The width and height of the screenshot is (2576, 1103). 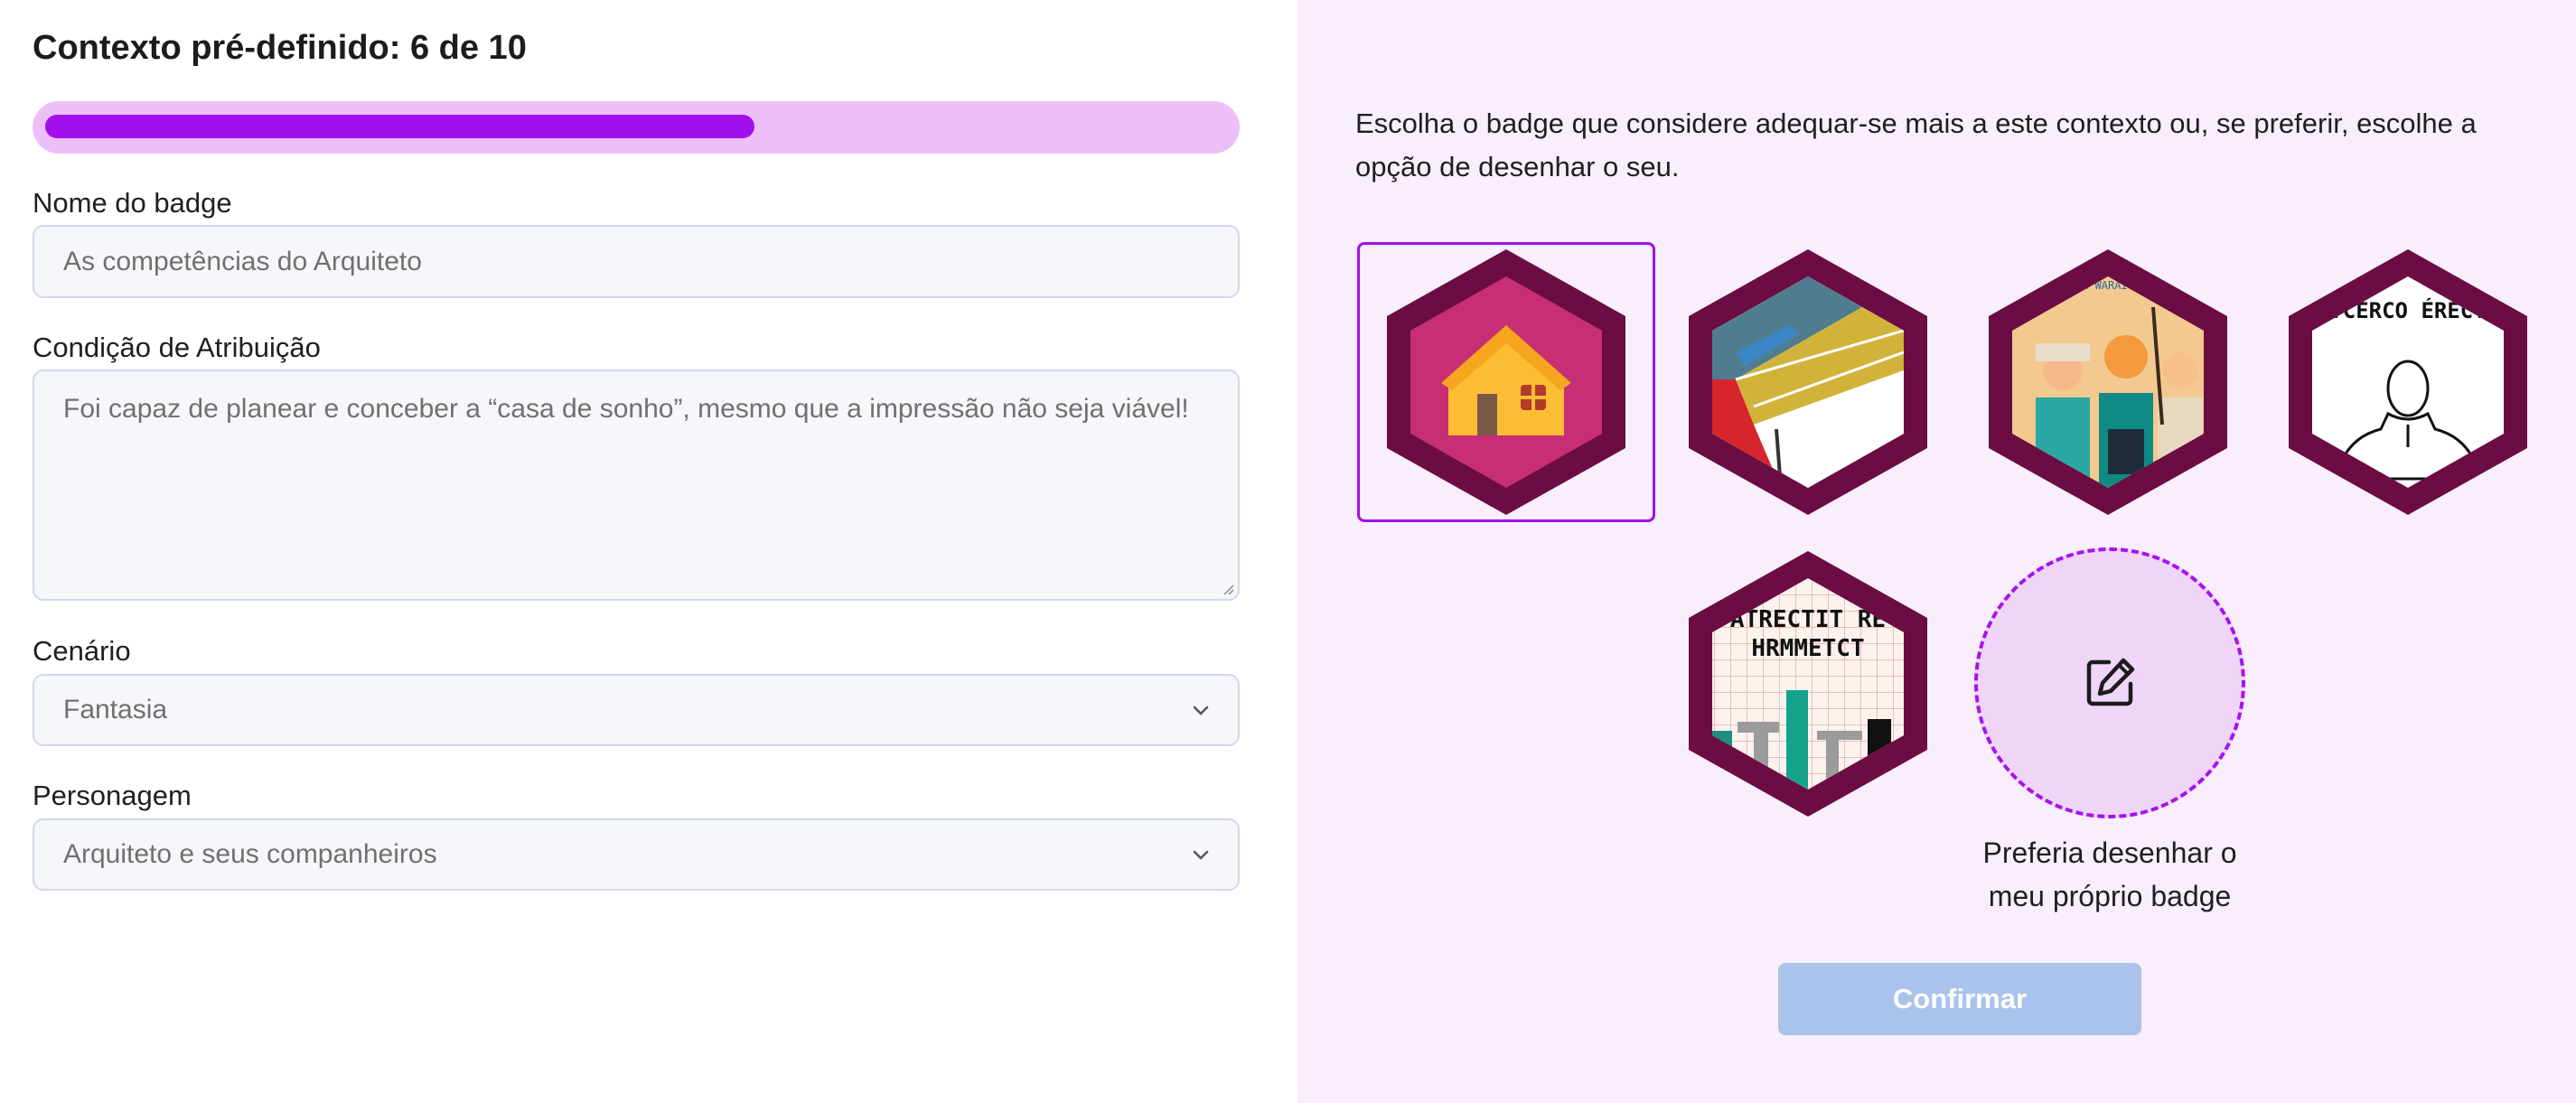 What do you see at coordinates (399, 126) in the screenshot?
I see `progress-fill` at bounding box center [399, 126].